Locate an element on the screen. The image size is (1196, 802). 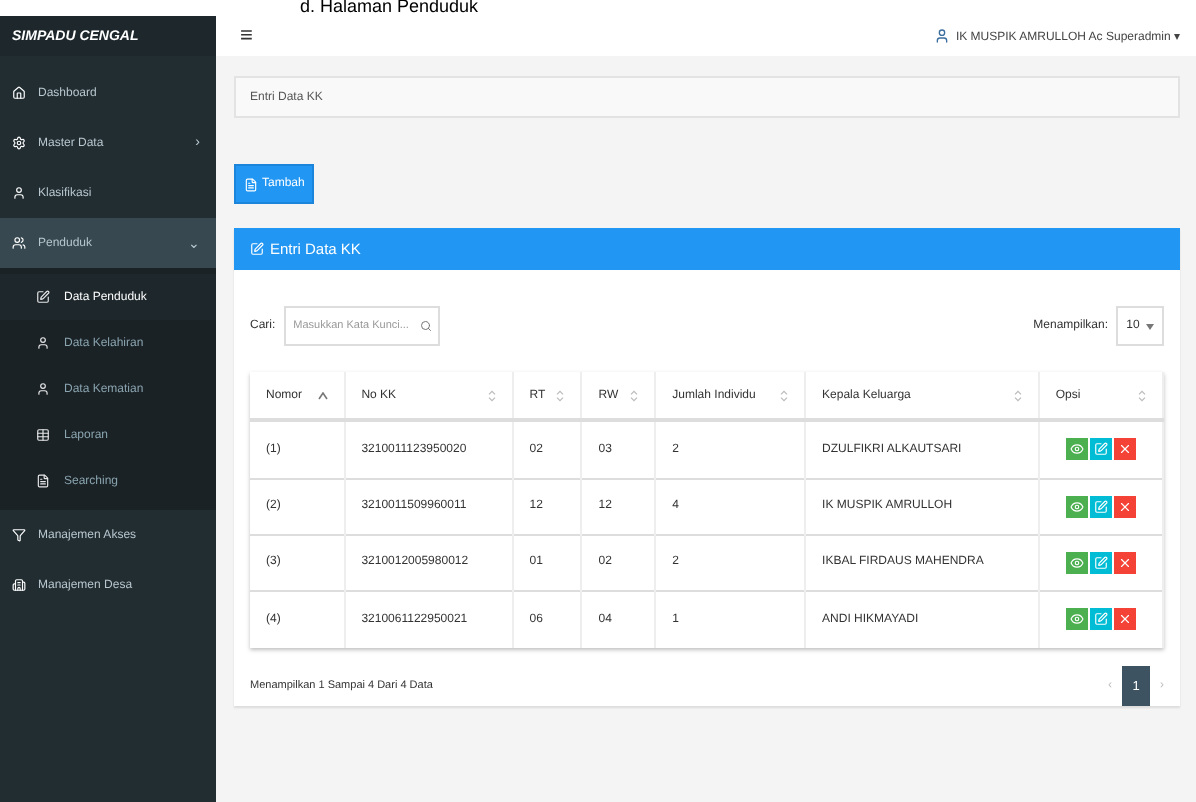
people-icon is located at coordinates (19, 243).